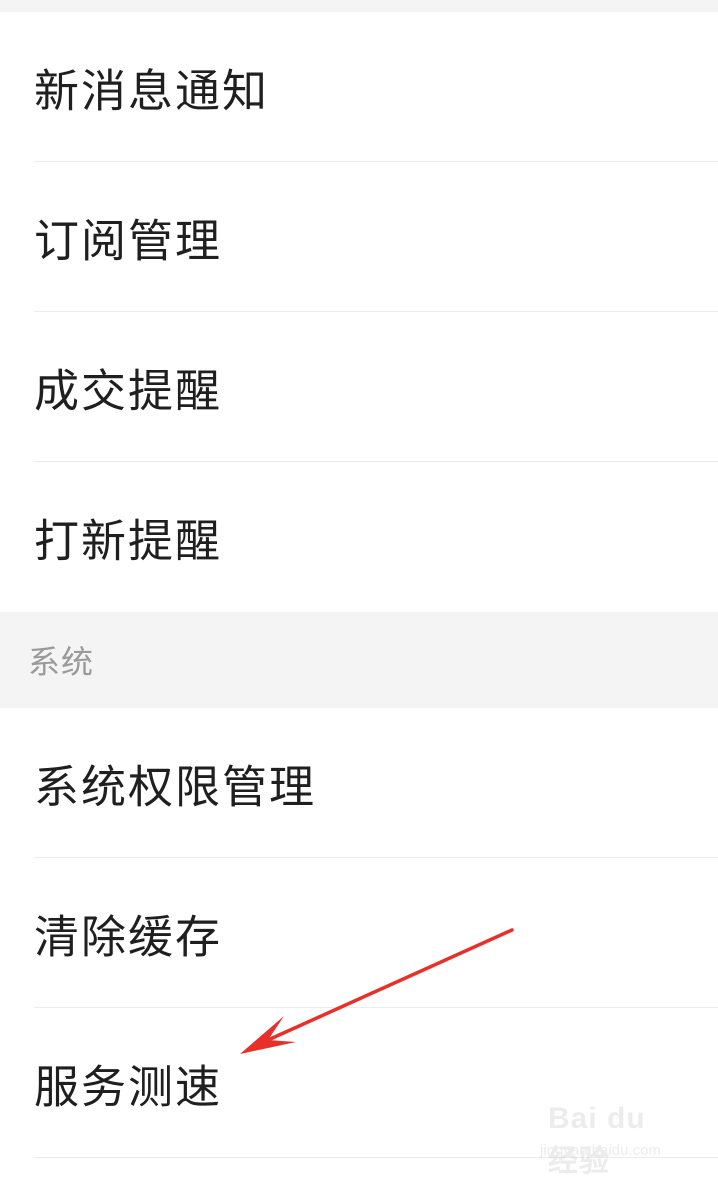 Image resolution: width=718 pixels, height=1180 pixels. I want to click on watermark-logo: Bai du 经验 jingyan.baidu.com, so click(610, 1140).